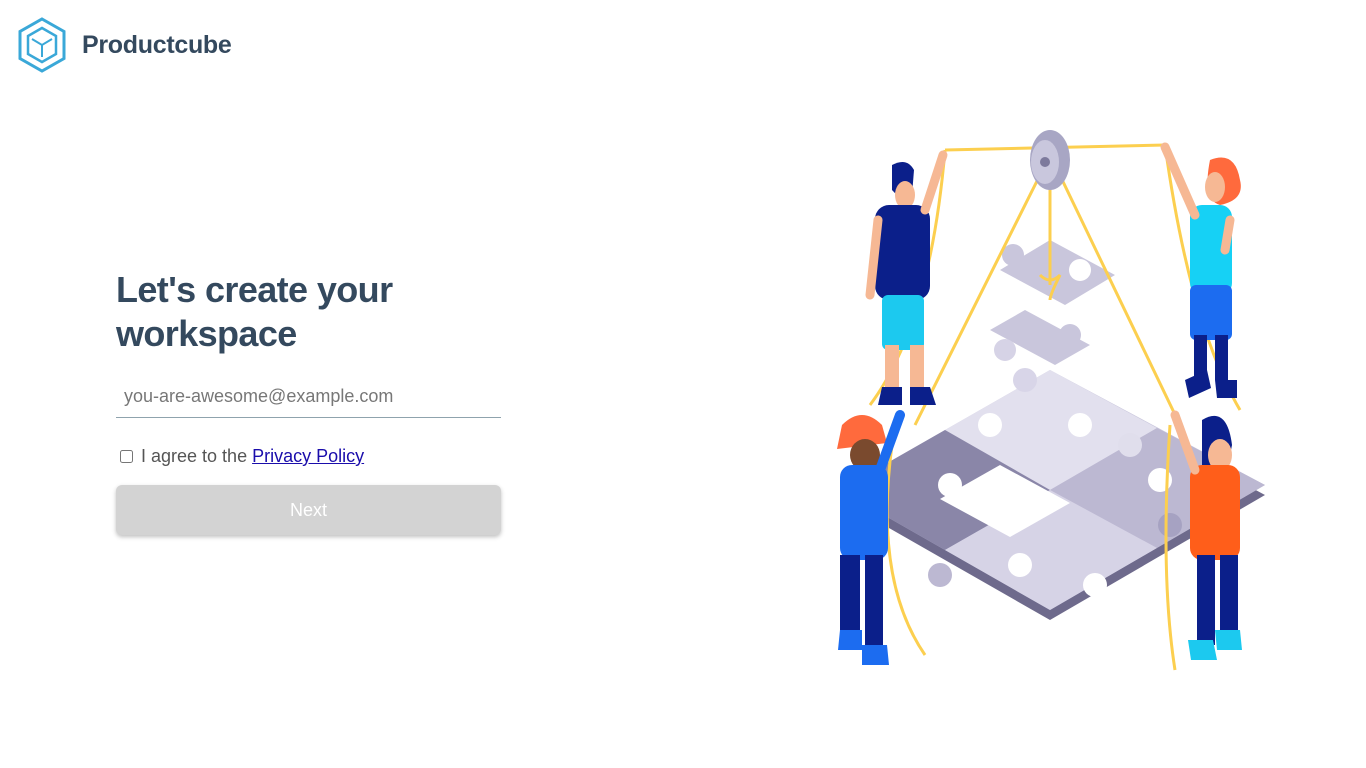 The width and height of the screenshot is (1366, 768). Describe the element at coordinates (308, 456) in the screenshot. I see `privacy-policy-link: Privacy Policy` at that location.